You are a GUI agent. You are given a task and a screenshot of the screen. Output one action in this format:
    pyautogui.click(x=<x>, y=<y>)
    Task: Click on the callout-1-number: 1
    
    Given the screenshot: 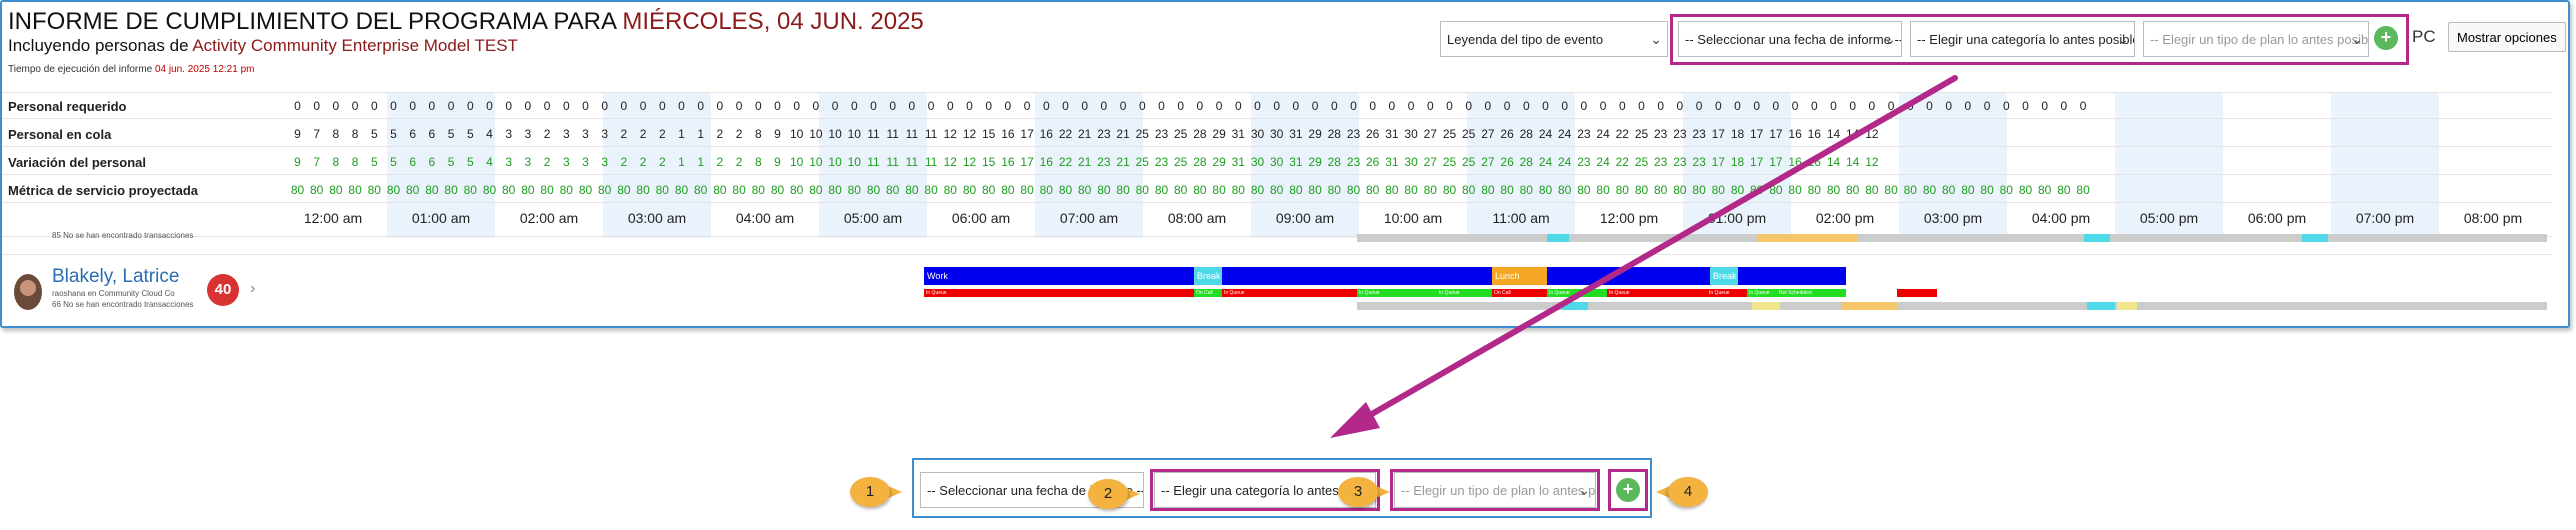 What is the action you would take?
    pyautogui.click(x=870, y=491)
    